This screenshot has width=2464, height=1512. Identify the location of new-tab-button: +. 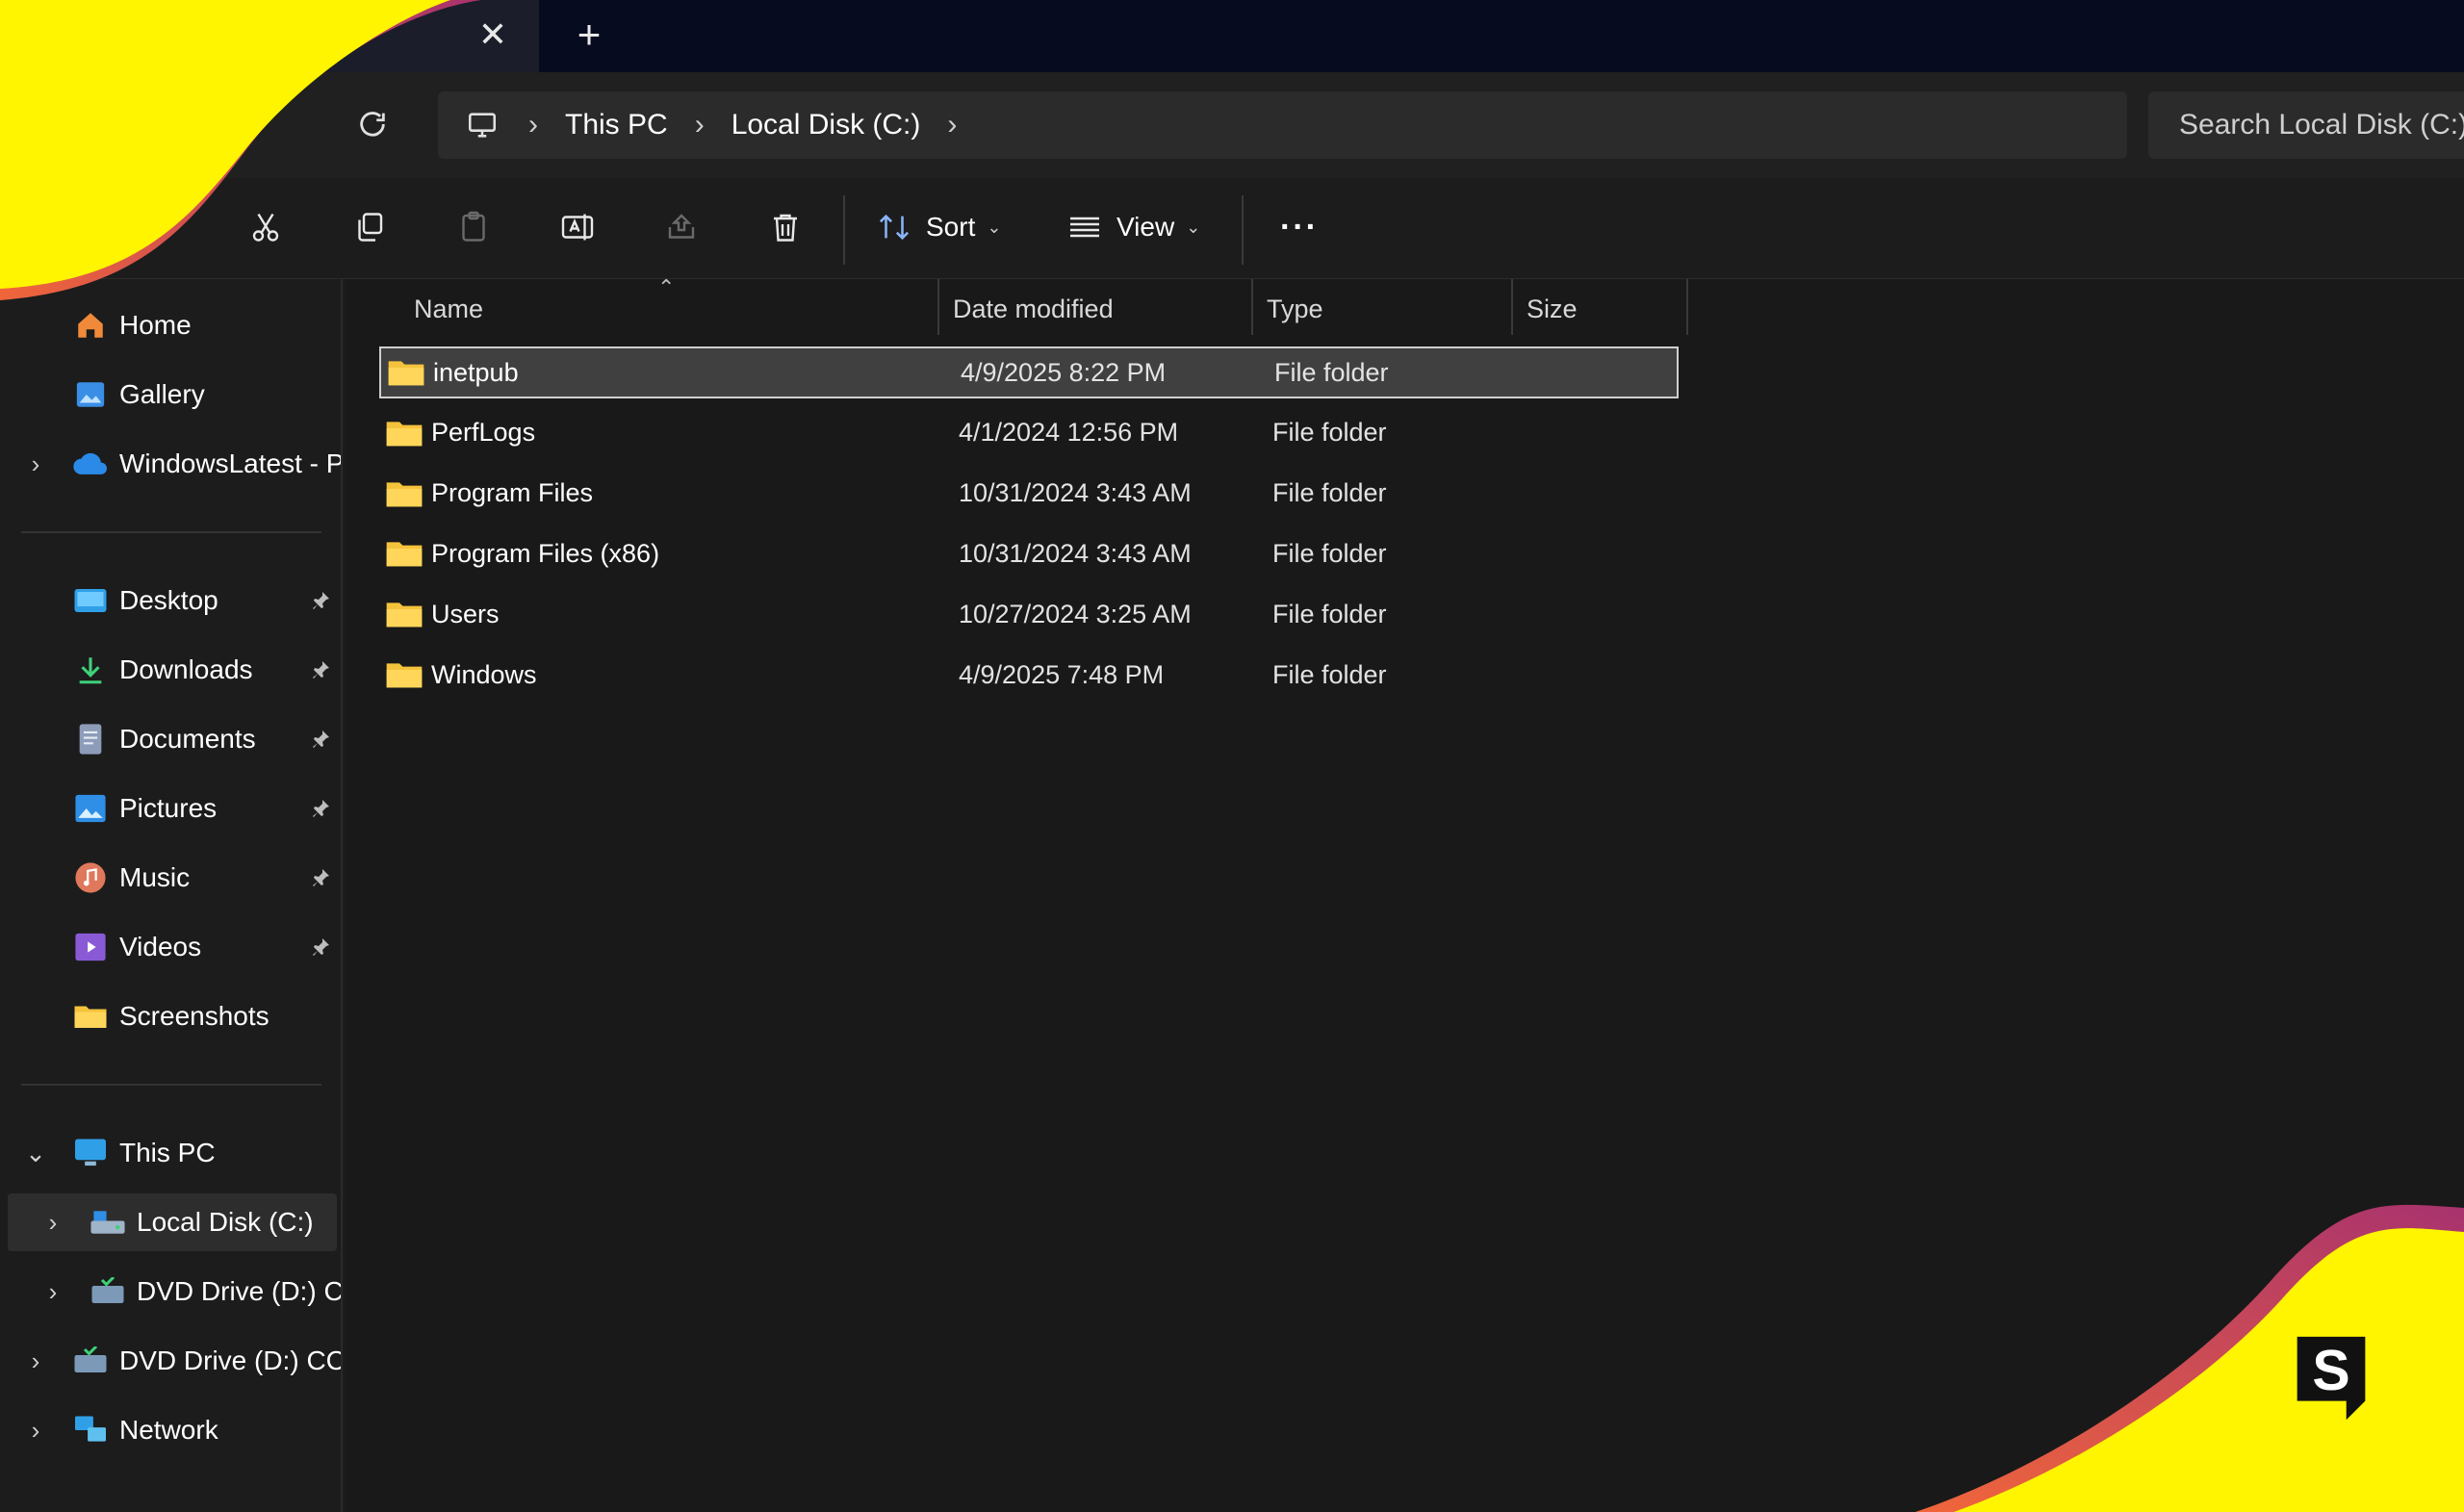
(589, 34).